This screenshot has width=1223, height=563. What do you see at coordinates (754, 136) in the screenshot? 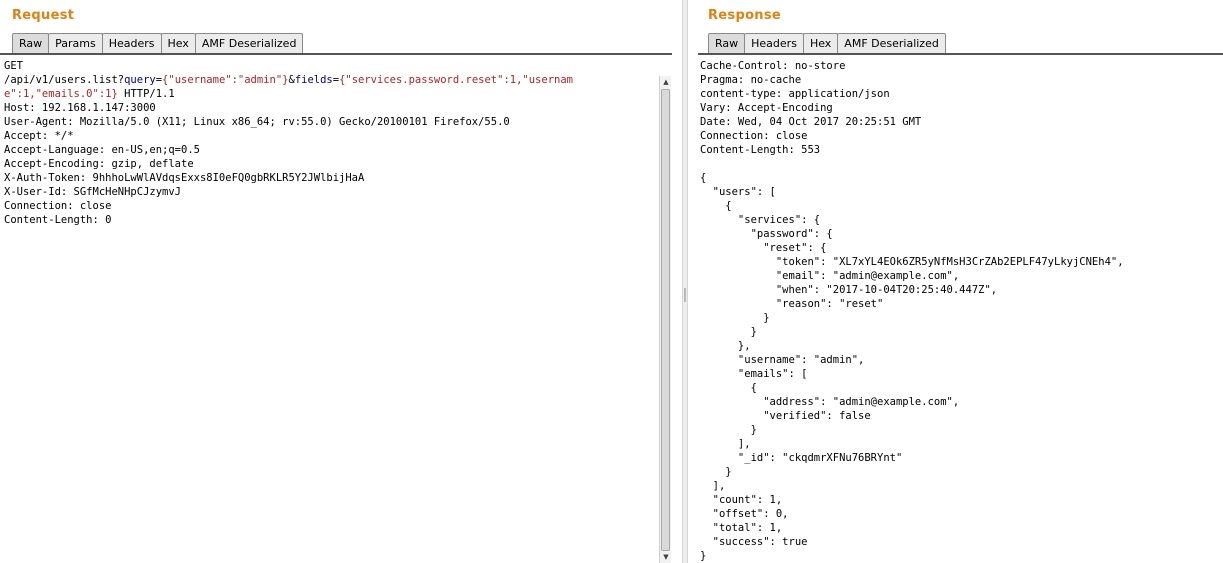
I see `response-line: Connection: close` at bounding box center [754, 136].